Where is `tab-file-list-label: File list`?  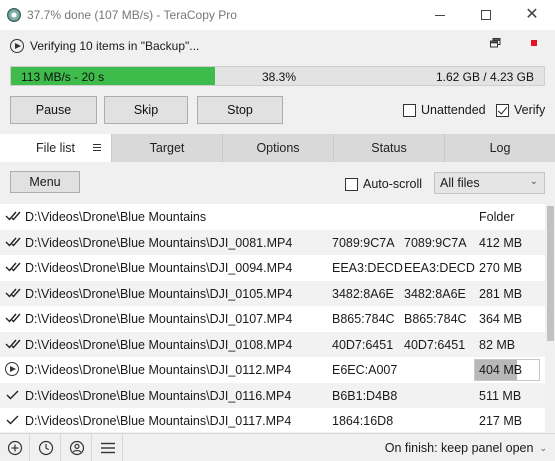
tab-file-list-label: File list is located at coordinates (55, 148).